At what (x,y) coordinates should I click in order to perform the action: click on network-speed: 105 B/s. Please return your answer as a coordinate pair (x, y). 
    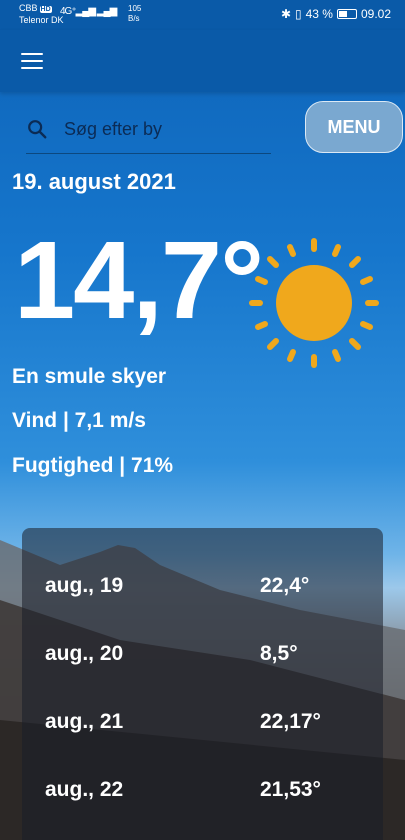
    Looking at the image, I should click on (134, 14).